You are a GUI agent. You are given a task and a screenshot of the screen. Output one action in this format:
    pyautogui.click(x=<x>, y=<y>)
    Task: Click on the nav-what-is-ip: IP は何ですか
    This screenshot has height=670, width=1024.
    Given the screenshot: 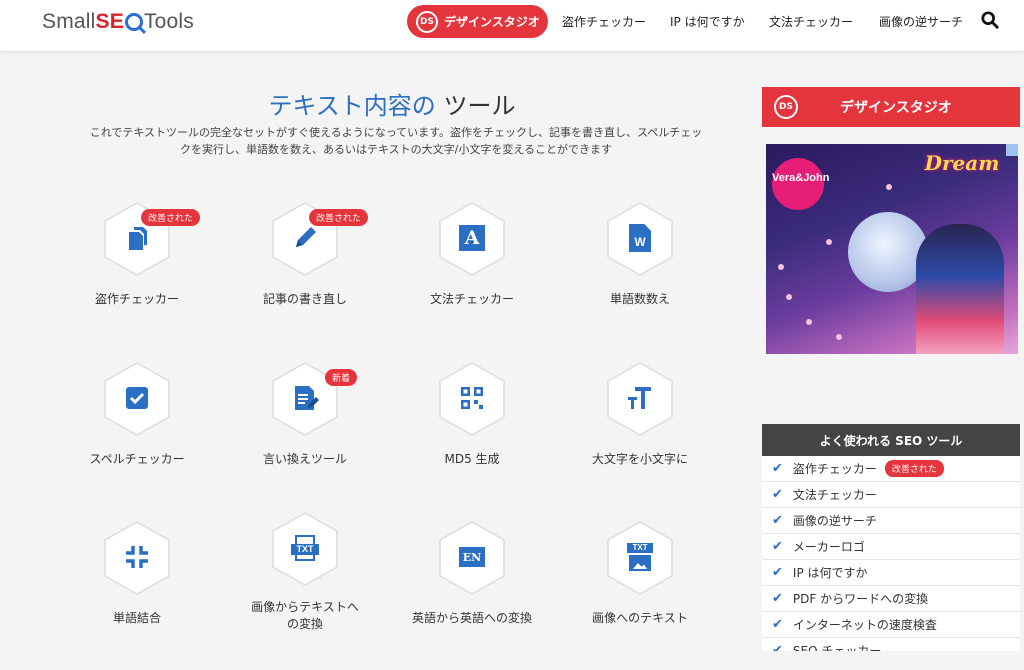 What is the action you would take?
    pyautogui.click(x=707, y=21)
    